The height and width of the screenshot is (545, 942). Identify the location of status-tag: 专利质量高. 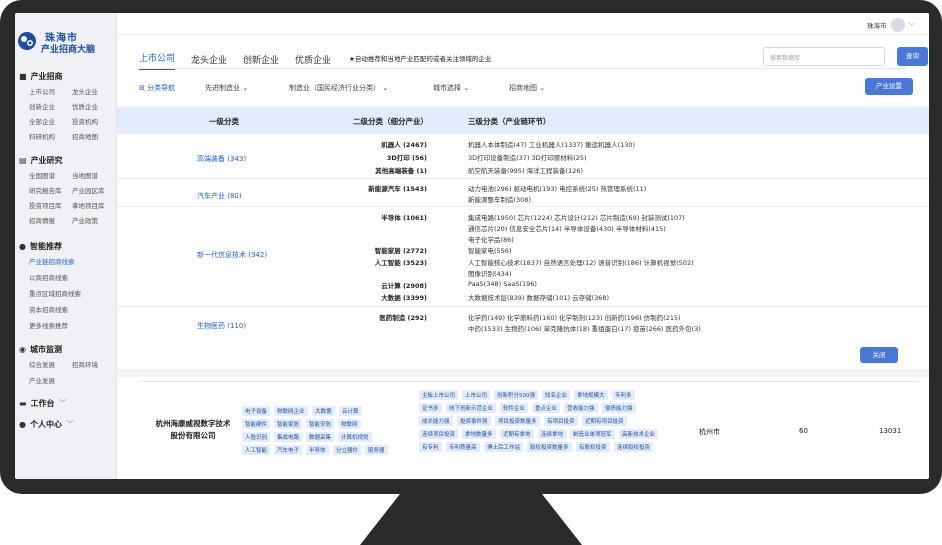
(463, 447).